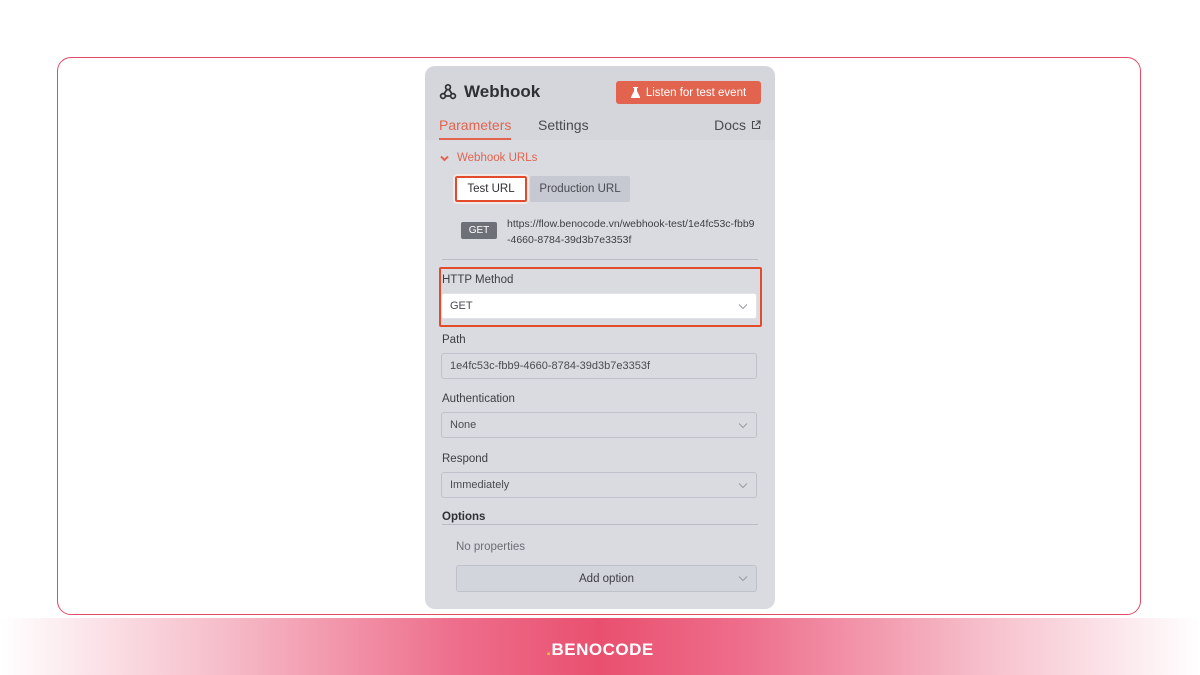 This screenshot has width=1200, height=675. I want to click on webhook-urls-toggle: Webhook URLs, so click(488, 158).